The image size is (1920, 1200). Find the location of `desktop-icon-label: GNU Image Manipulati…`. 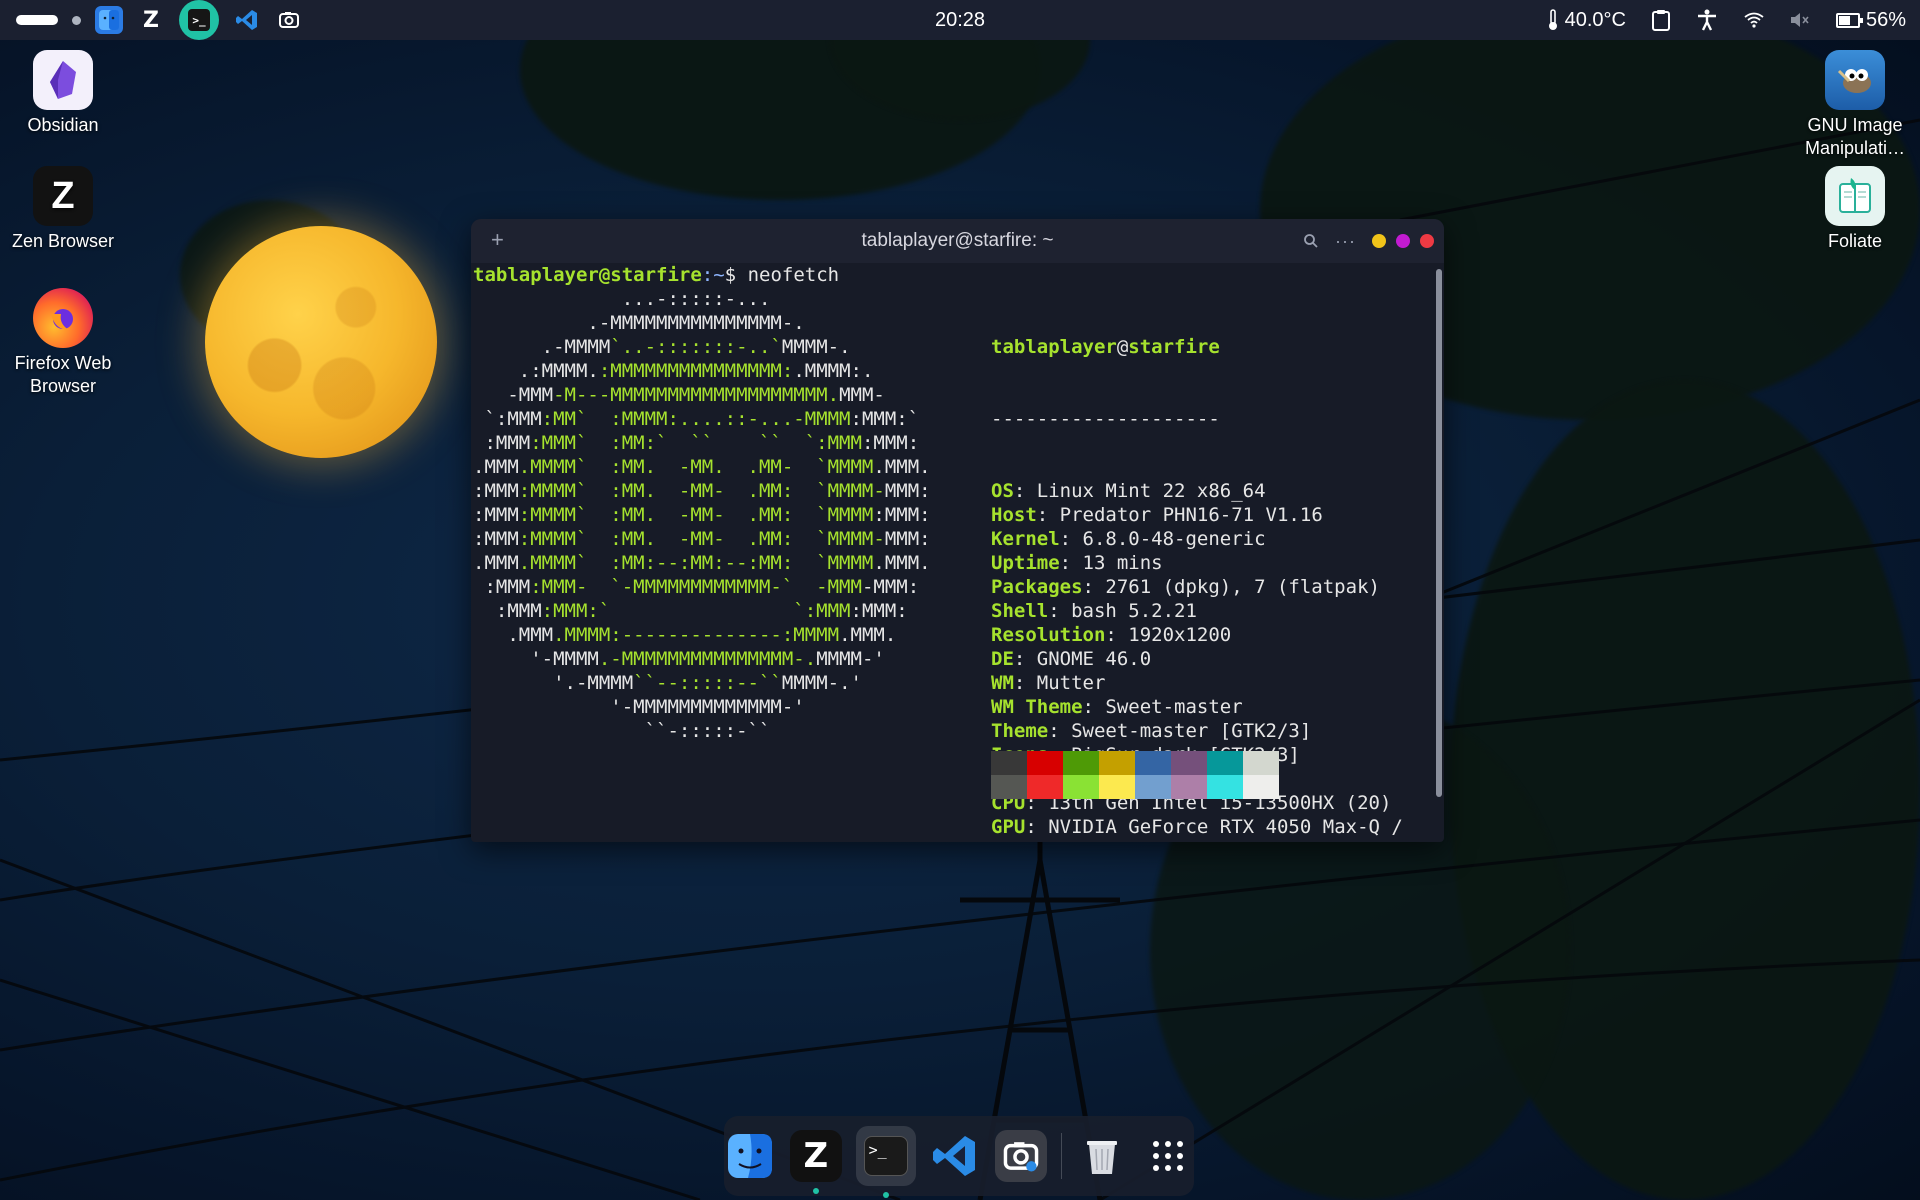

desktop-icon-label: GNU Image Manipulati… is located at coordinates (1855, 136).